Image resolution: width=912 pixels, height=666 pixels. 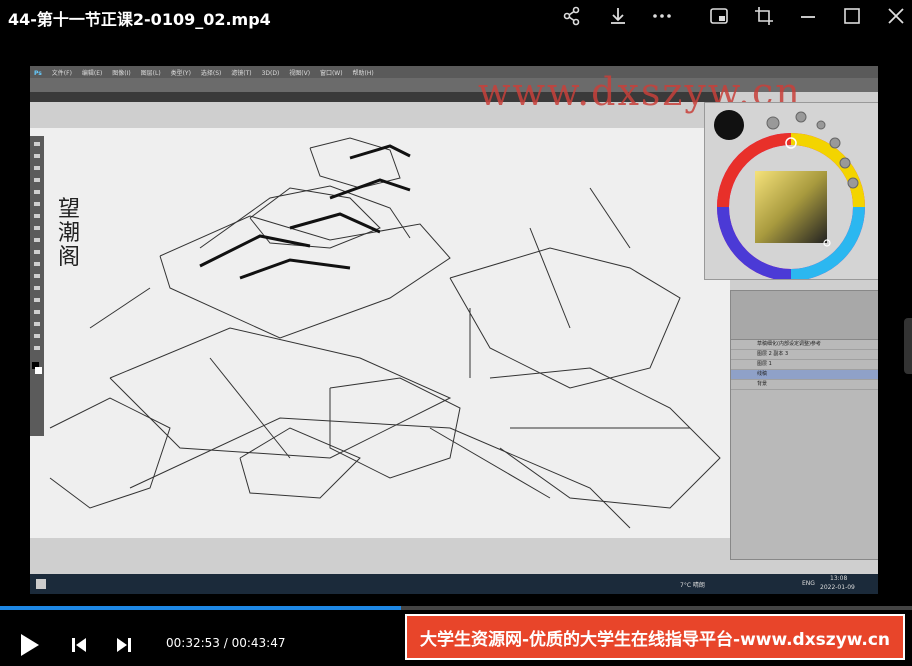 I want to click on total-time: 00:43:47, so click(x=258, y=643).